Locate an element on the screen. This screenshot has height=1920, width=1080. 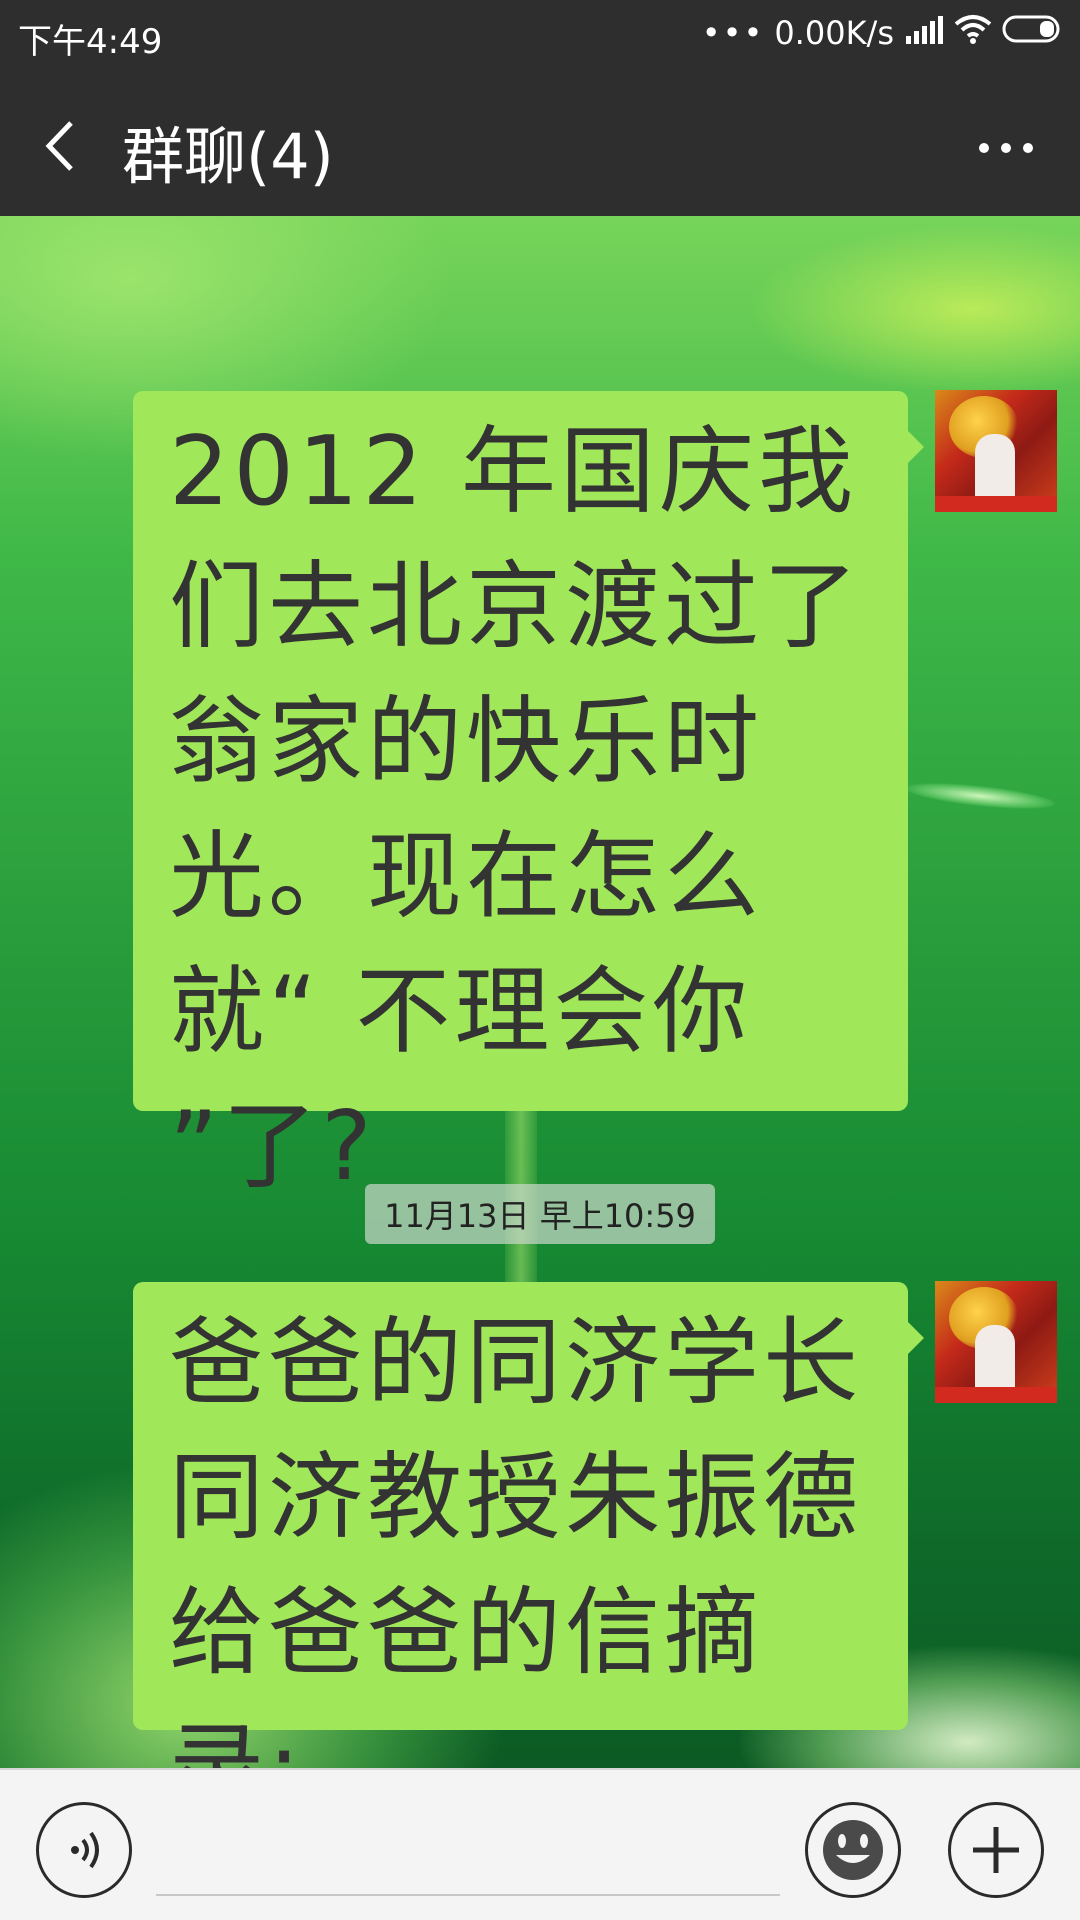
chevron-left-icon is located at coordinates (59, 146).